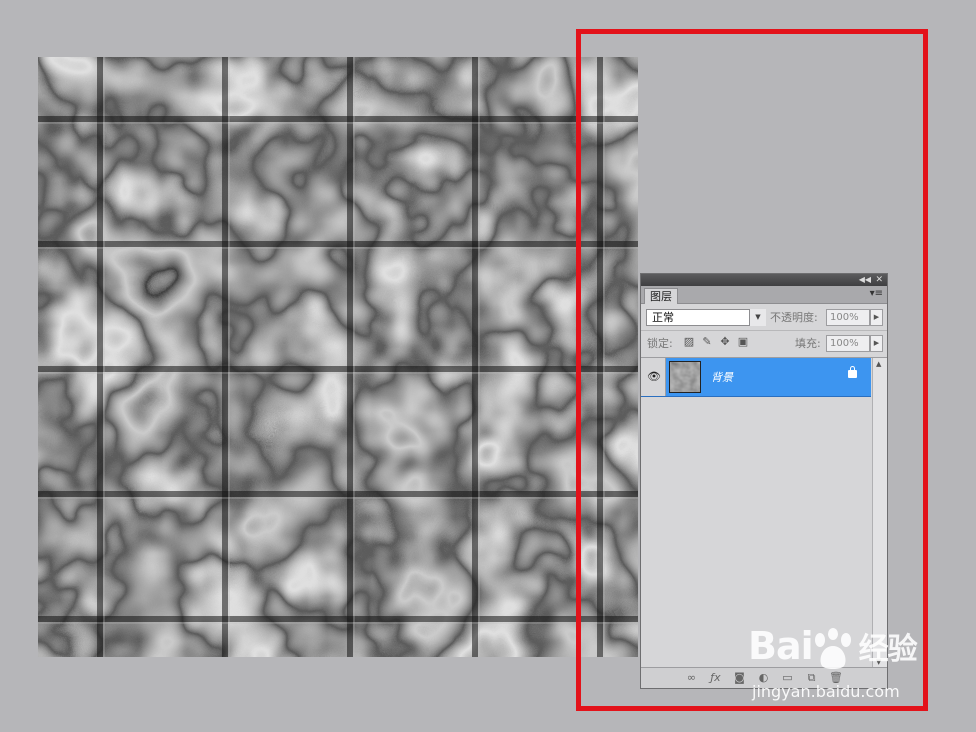 Image resolution: width=976 pixels, height=732 pixels. Describe the element at coordinates (756, 377) in the screenshot. I see `layer-row: 👁 背景` at that location.